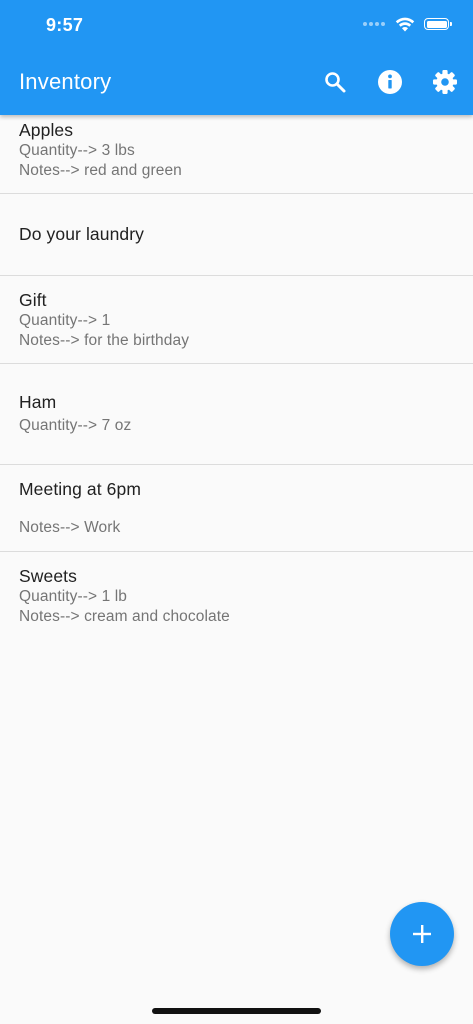 Image resolution: width=473 pixels, height=1024 pixels. What do you see at coordinates (65, 25) in the screenshot?
I see `status-time: 9:57` at bounding box center [65, 25].